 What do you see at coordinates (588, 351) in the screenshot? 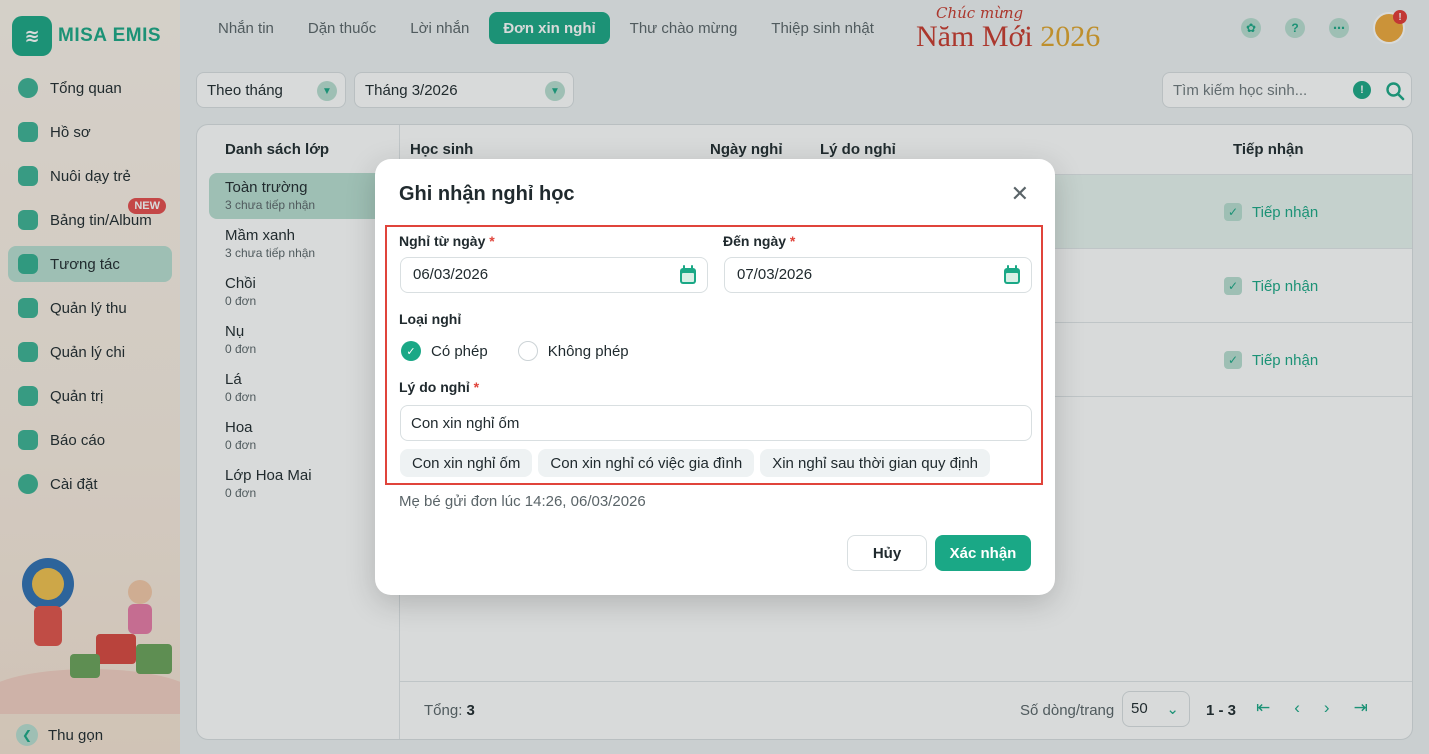
I see `radio-unexcused-label: Không phép` at bounding box center [588, 351].